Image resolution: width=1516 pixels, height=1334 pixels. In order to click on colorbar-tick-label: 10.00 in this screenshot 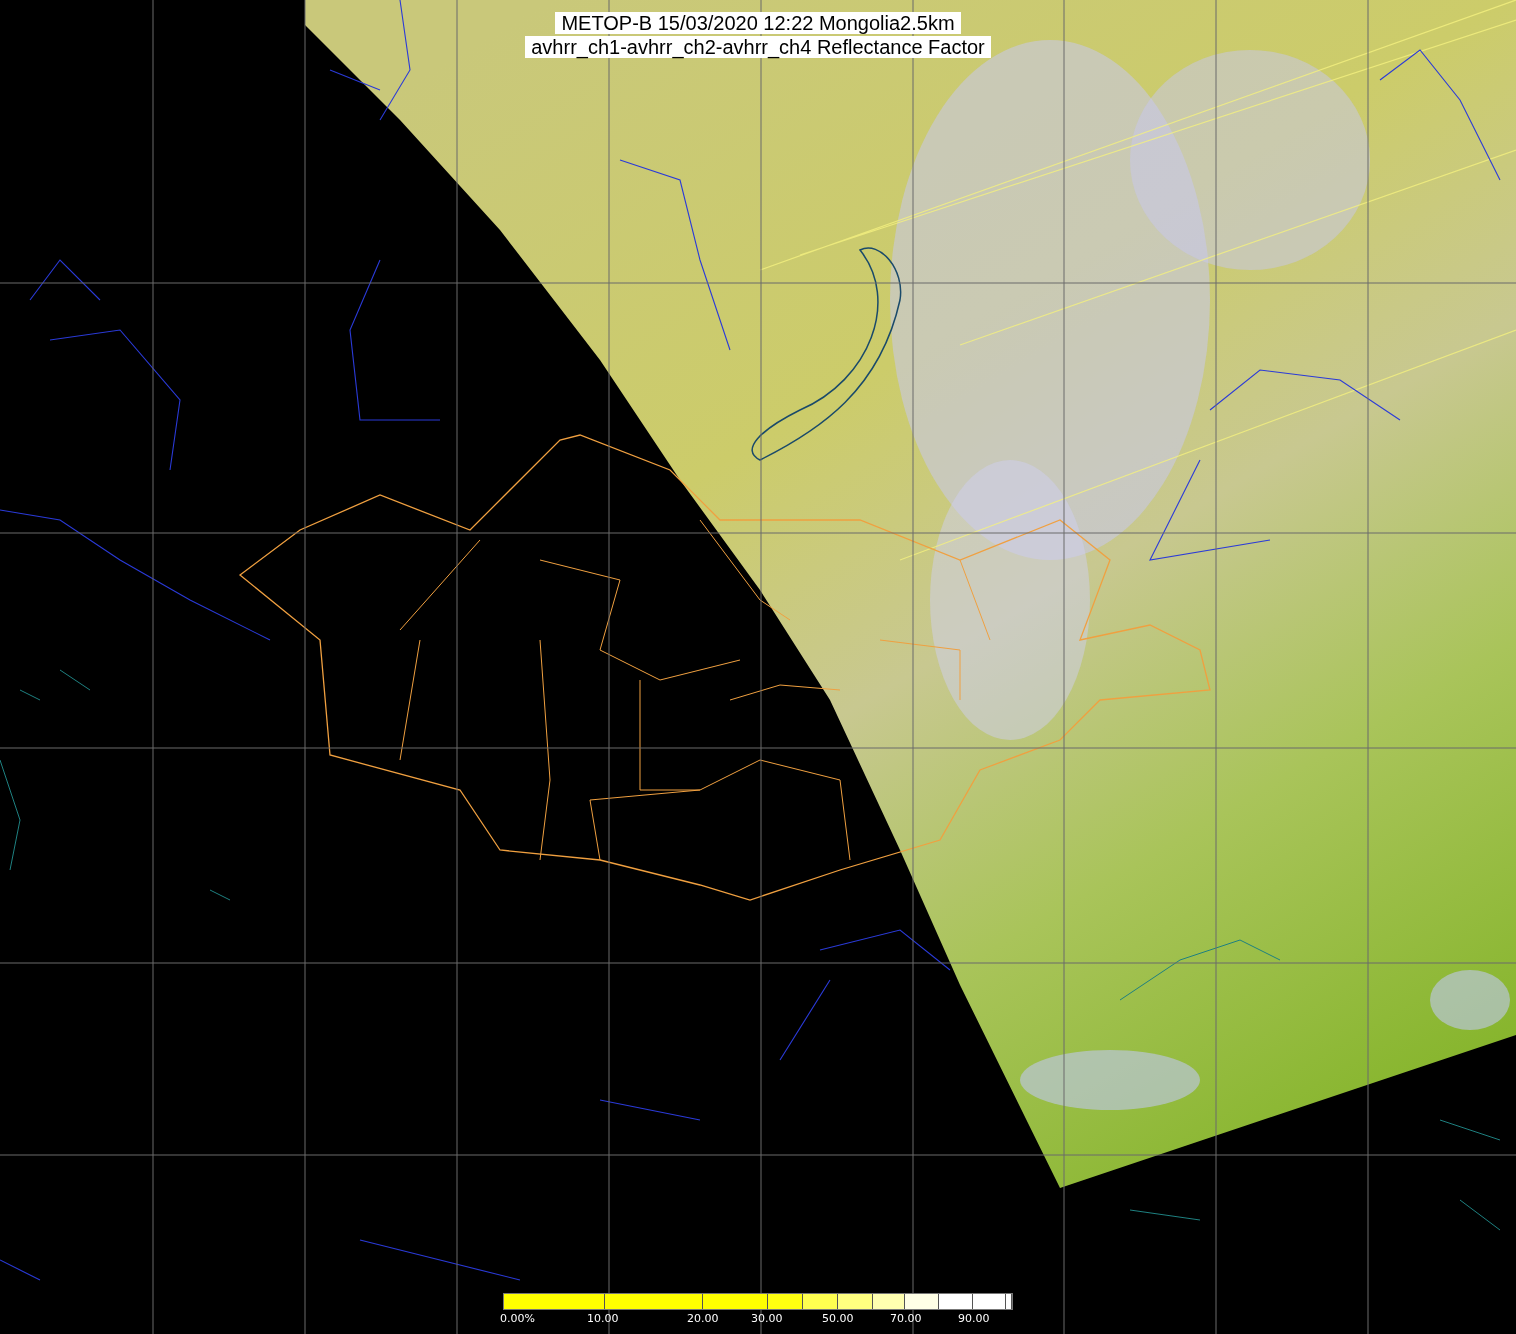, I will do `click(603, 1318)`.